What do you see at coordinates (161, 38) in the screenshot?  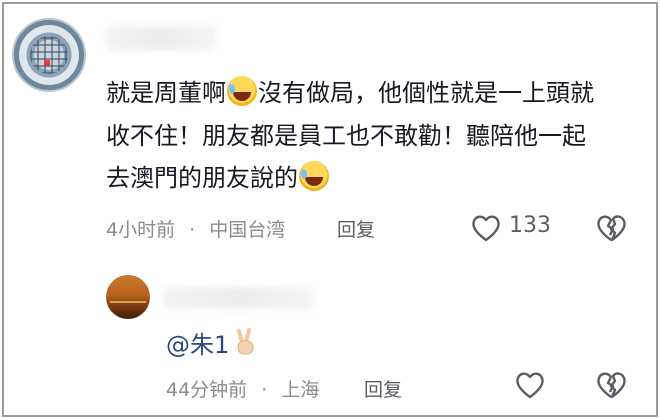 I see `commenter-name-redacted` at bounding box center [161, 38].